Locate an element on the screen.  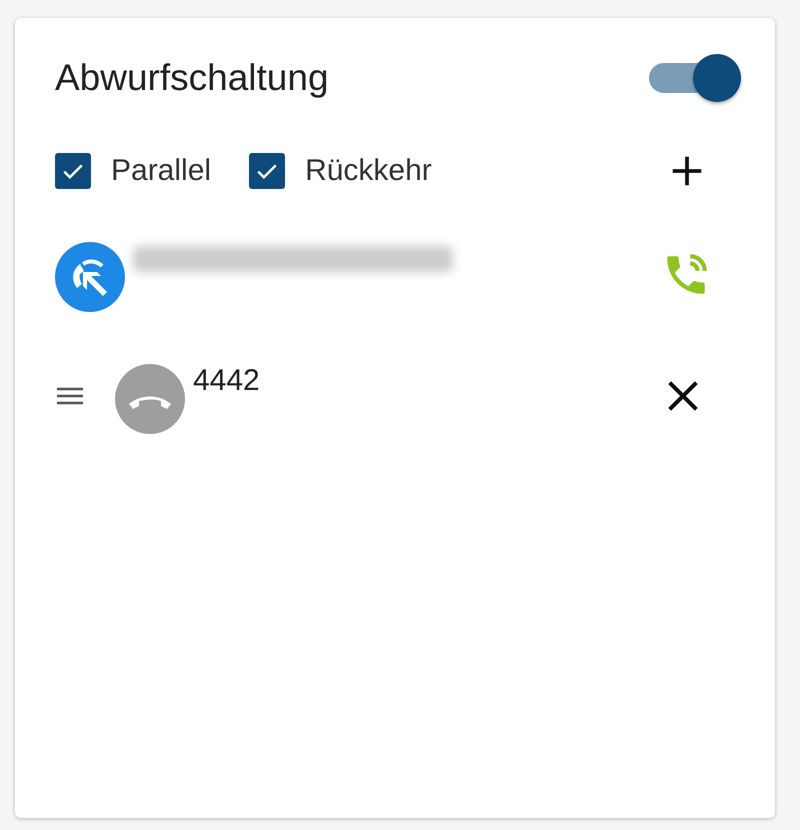
toggle-switch is located at coordinates (695, 78).